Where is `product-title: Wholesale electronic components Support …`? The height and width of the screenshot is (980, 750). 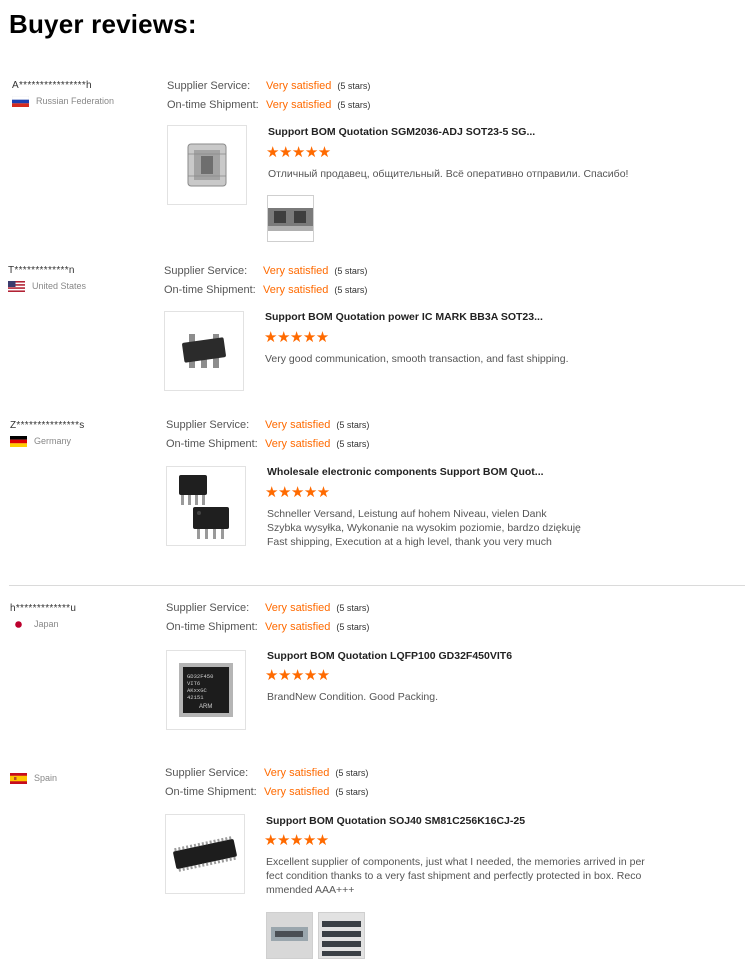
product-title: Wholesale electronic components Support … is located at coordinates (405, 472).